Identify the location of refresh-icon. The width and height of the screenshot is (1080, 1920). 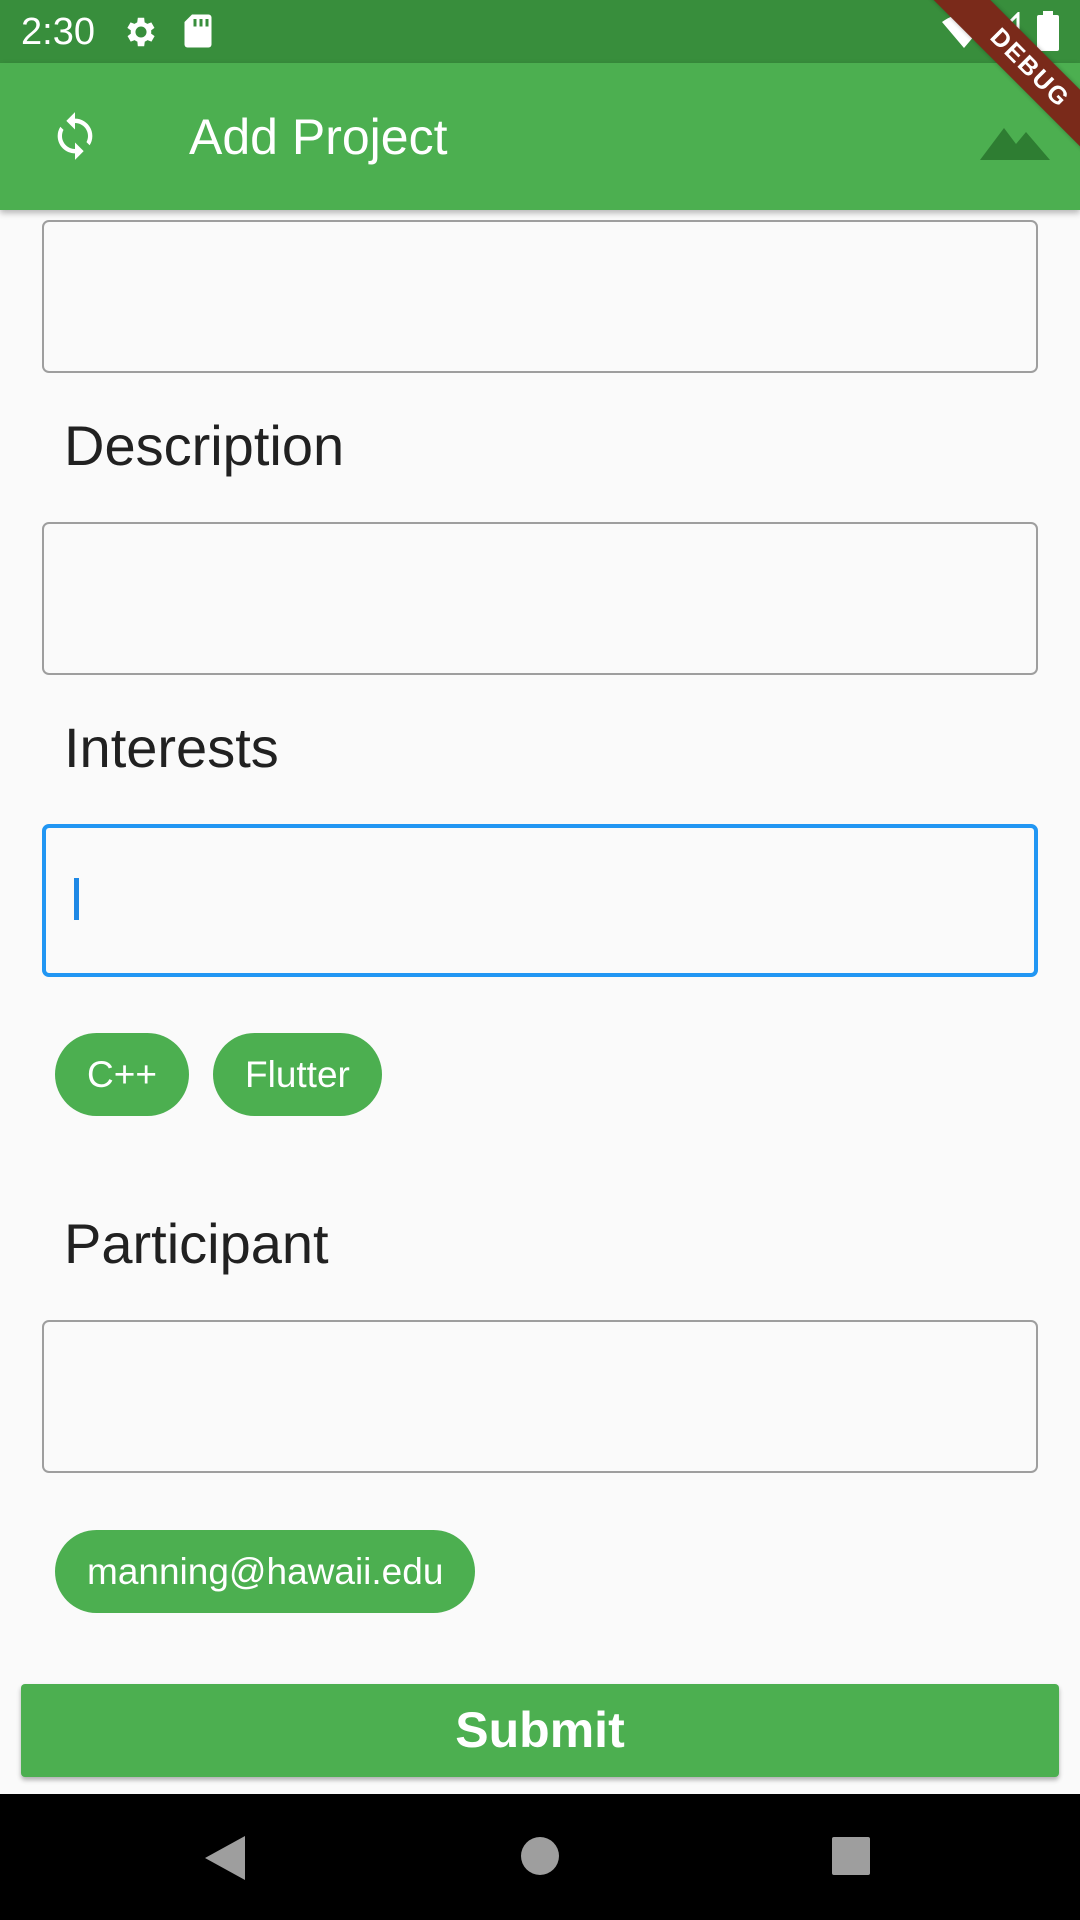
(75, 136).